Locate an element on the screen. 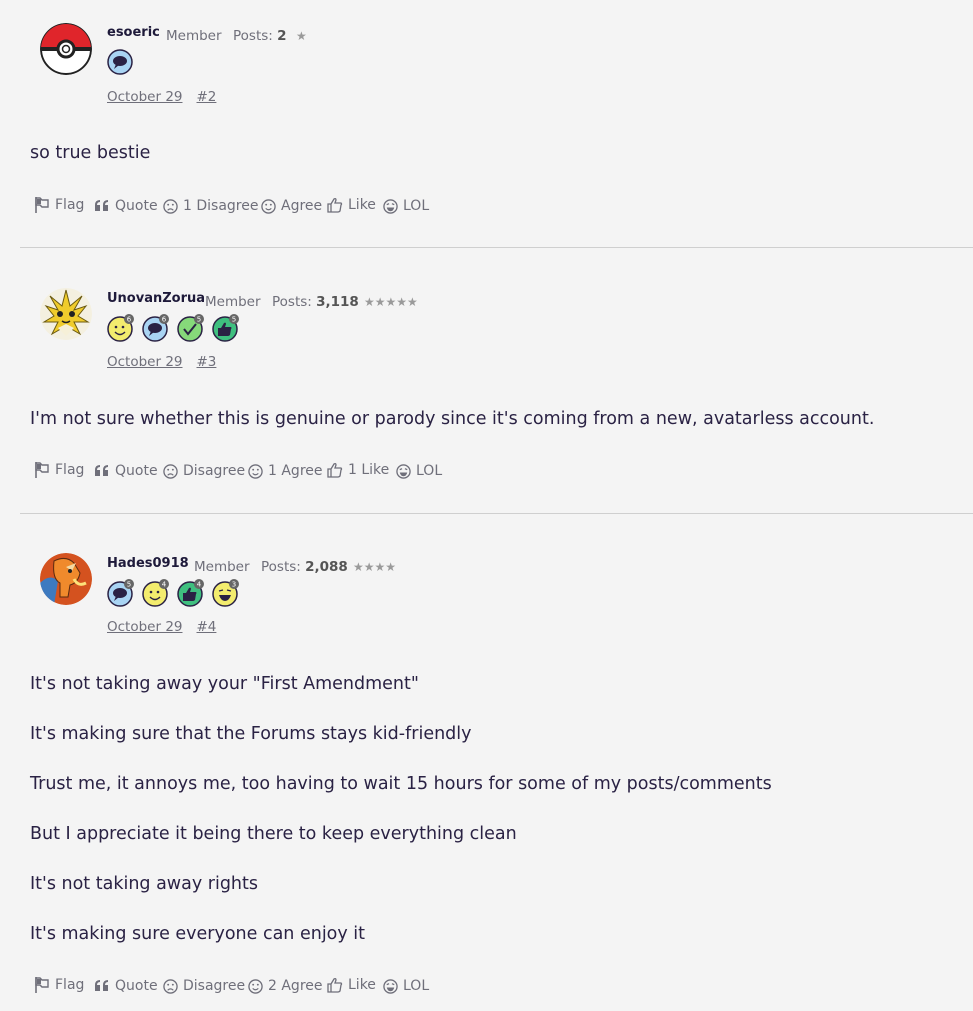  agree-label: Agree is located at coordinates (302, 206).